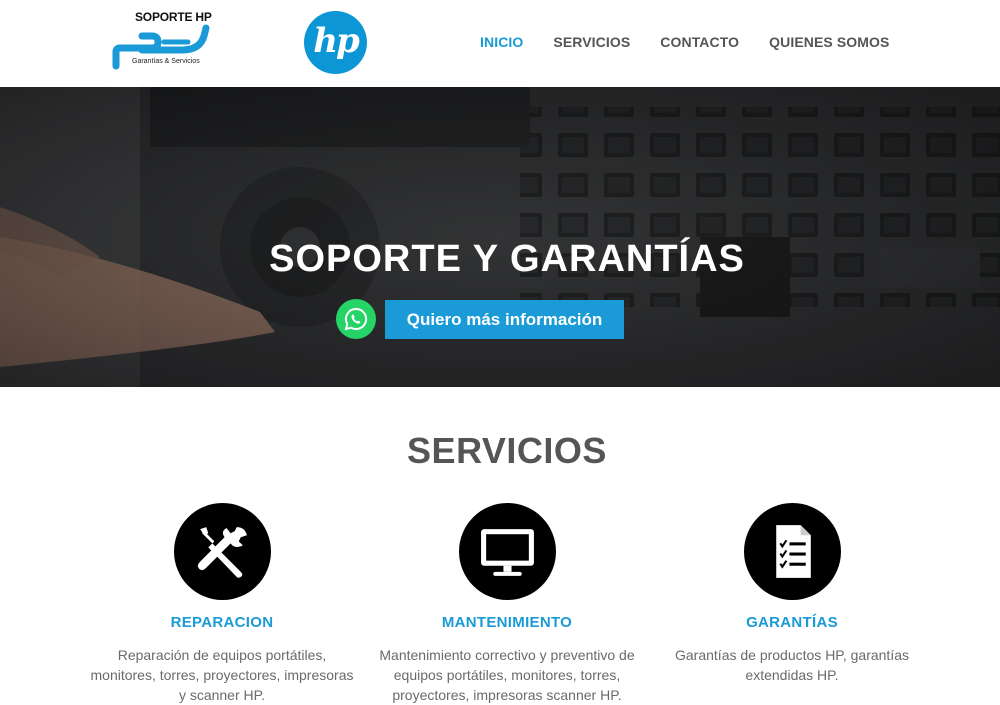 This screenshot has width=1000, height=705. I want to click on nav-item-quienes-somos: QUIENES SOMOS, so click(829, 42).